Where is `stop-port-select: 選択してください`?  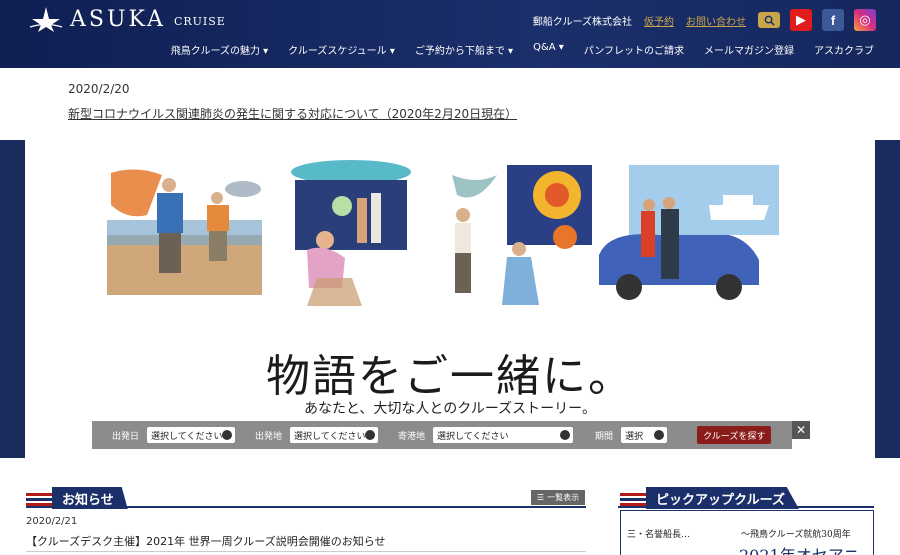 stop-port-select: 選択してください is located at coordinates (503, 435).